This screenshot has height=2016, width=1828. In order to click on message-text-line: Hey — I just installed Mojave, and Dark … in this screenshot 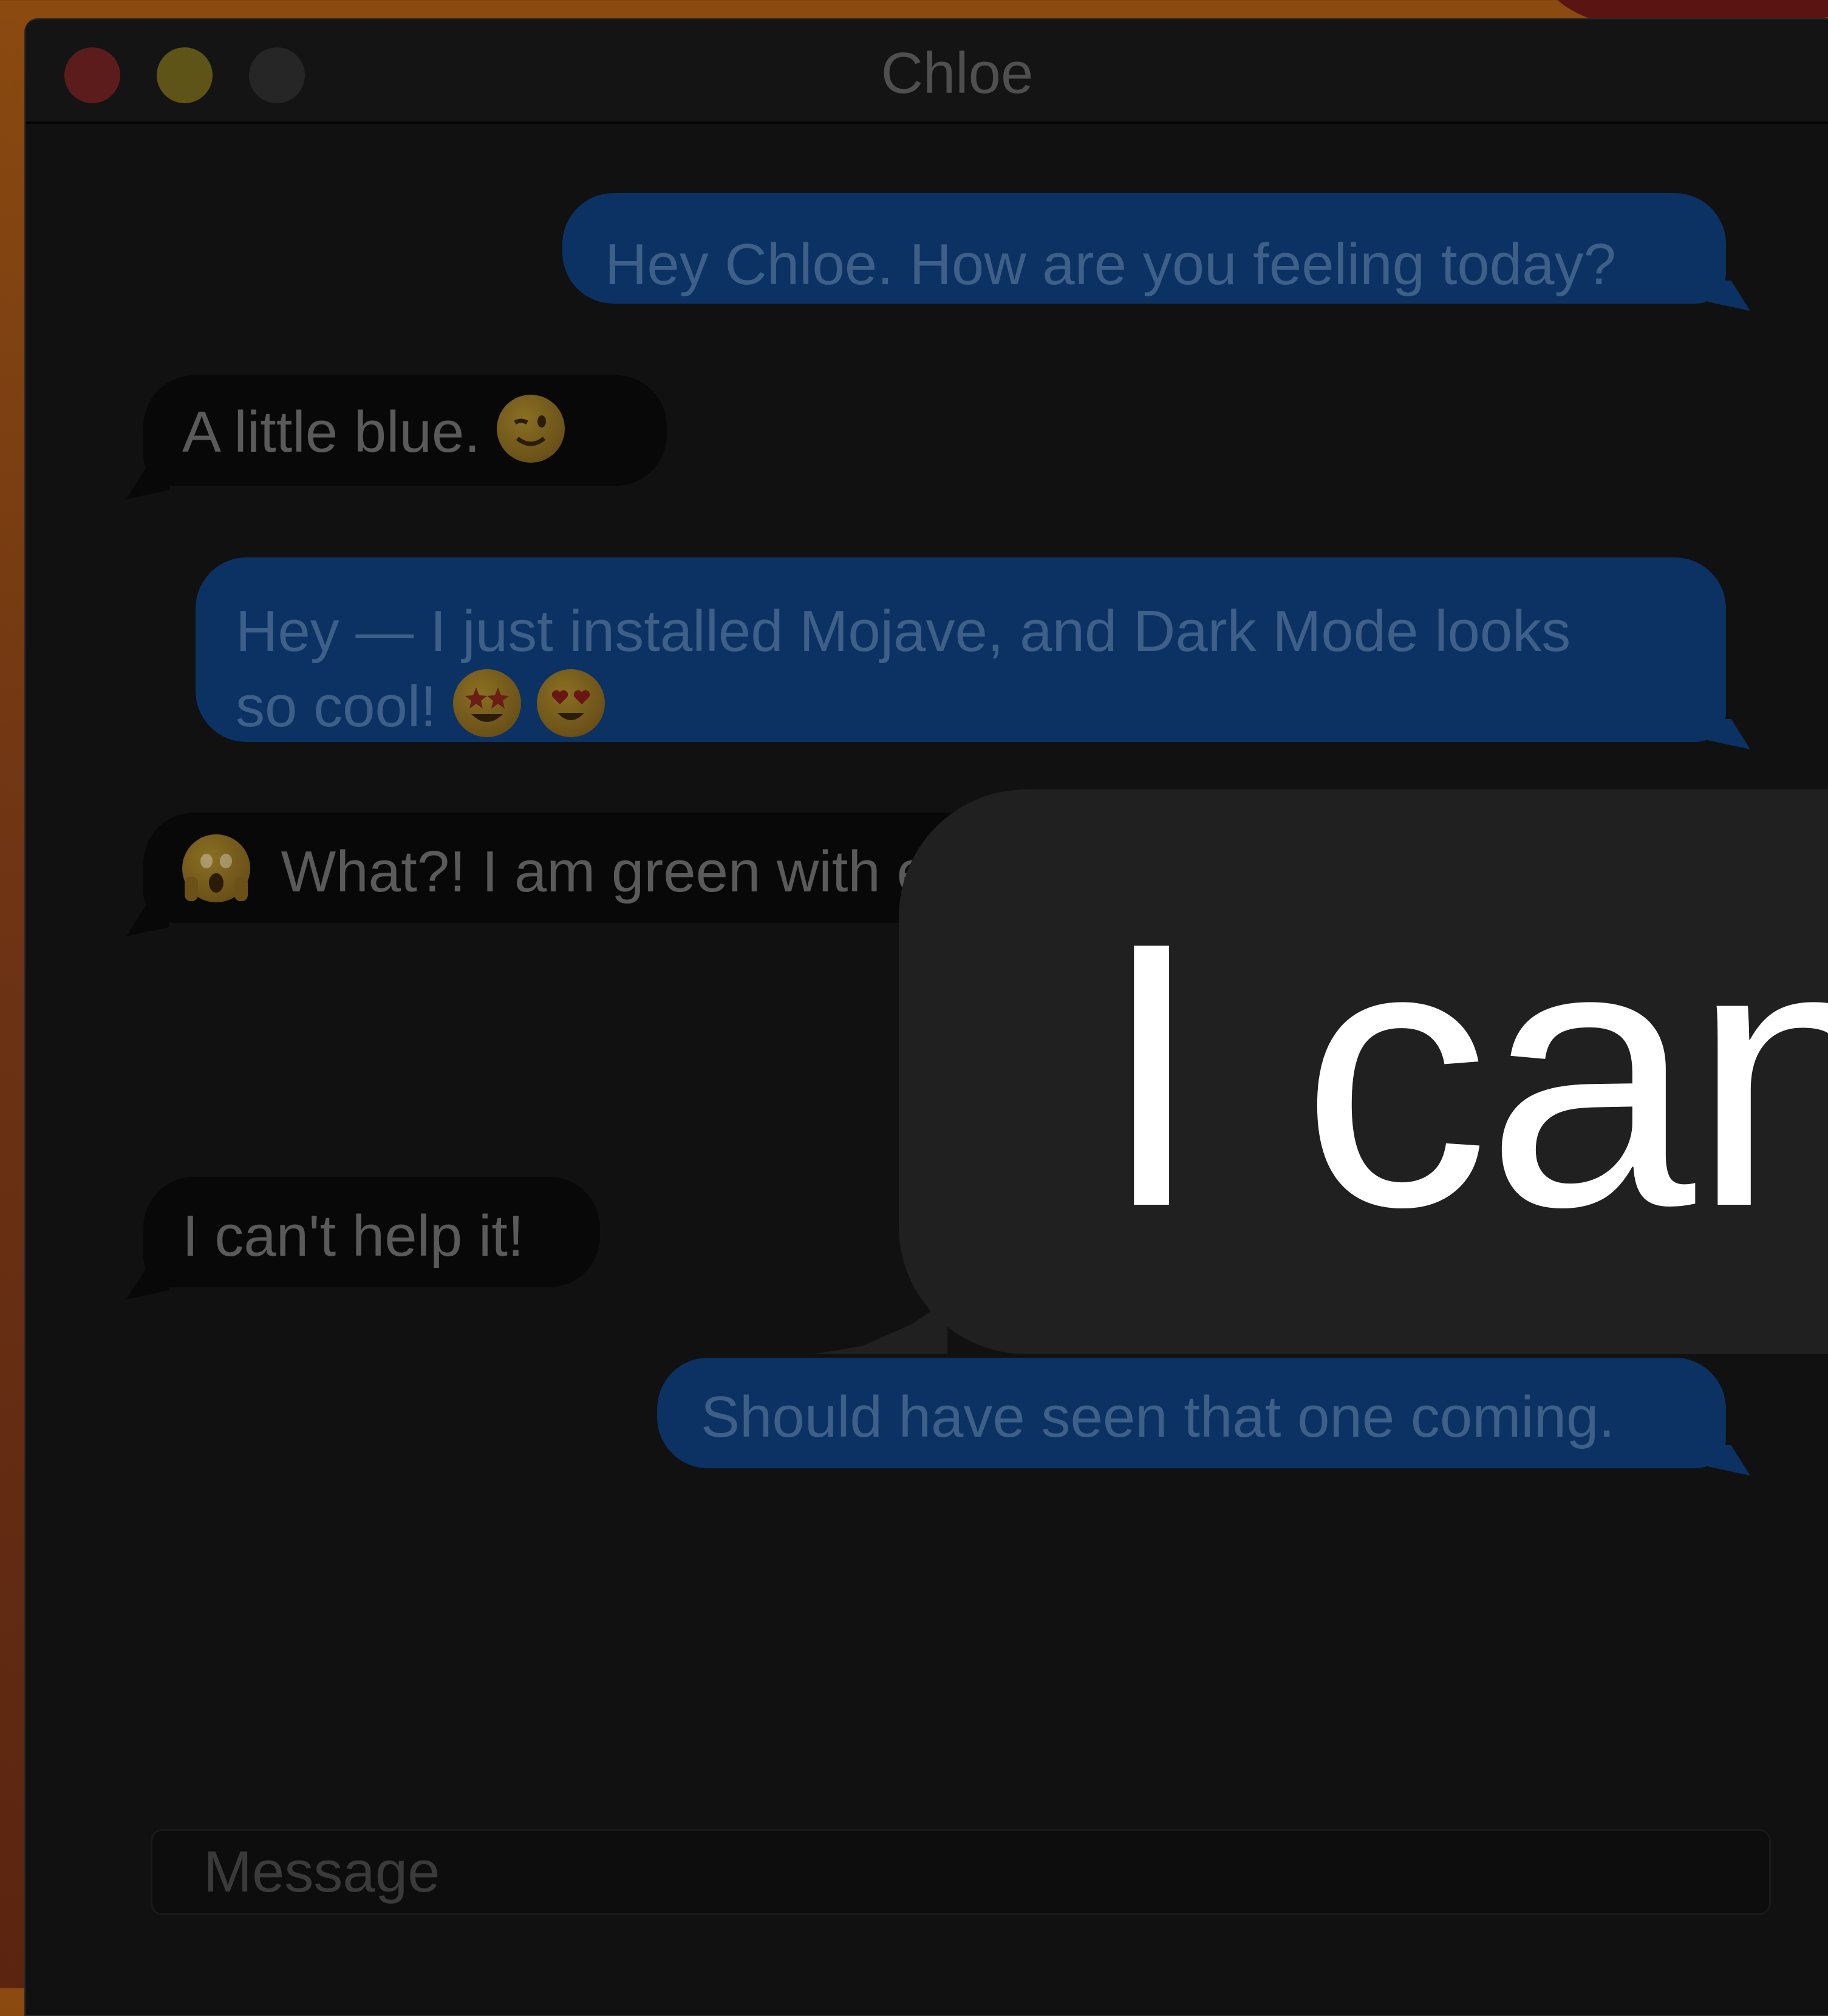, I will do `click(903, 631)`.